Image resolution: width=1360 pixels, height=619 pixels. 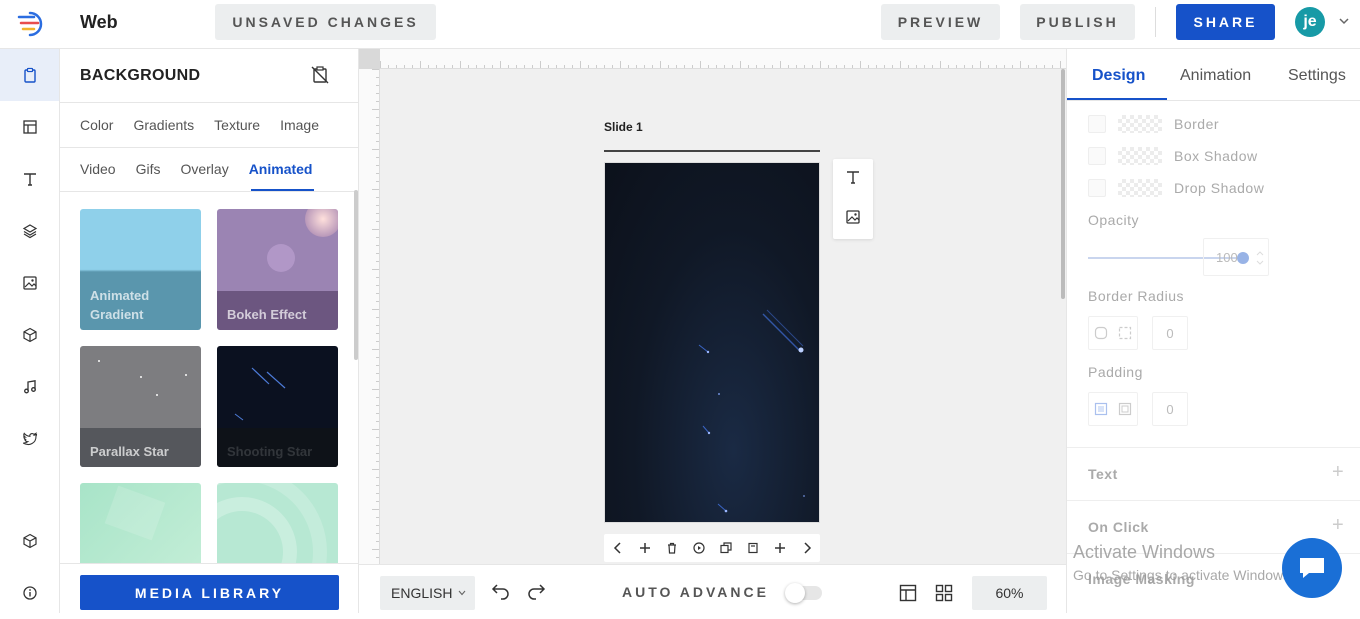 What do you see at coordinates (163, 125) in the screenshot?
I see `tab-gradients: Gradients` at bounding box center [163, 125].